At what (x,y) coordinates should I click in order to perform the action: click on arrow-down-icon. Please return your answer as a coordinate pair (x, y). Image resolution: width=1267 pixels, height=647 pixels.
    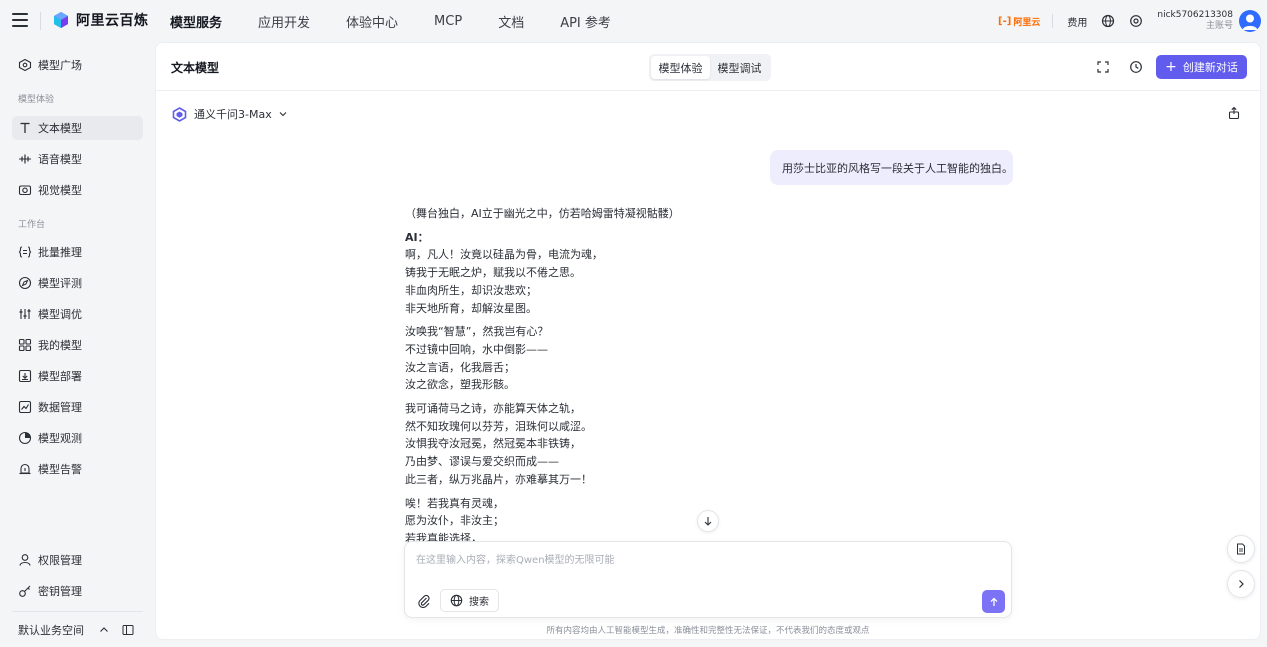
    Looking at the image, I should click on (708, 521).